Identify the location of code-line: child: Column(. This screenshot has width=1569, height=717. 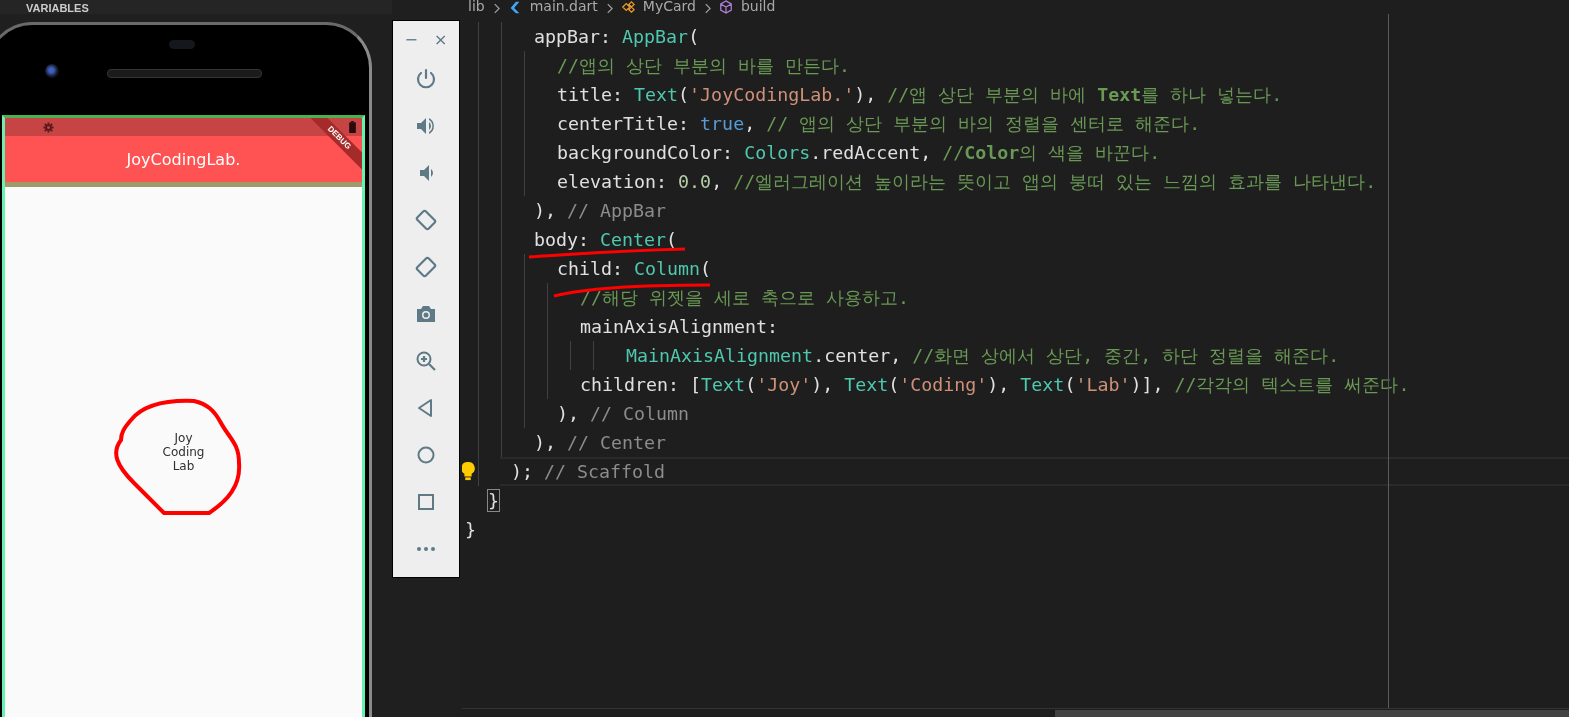
(634, 268).